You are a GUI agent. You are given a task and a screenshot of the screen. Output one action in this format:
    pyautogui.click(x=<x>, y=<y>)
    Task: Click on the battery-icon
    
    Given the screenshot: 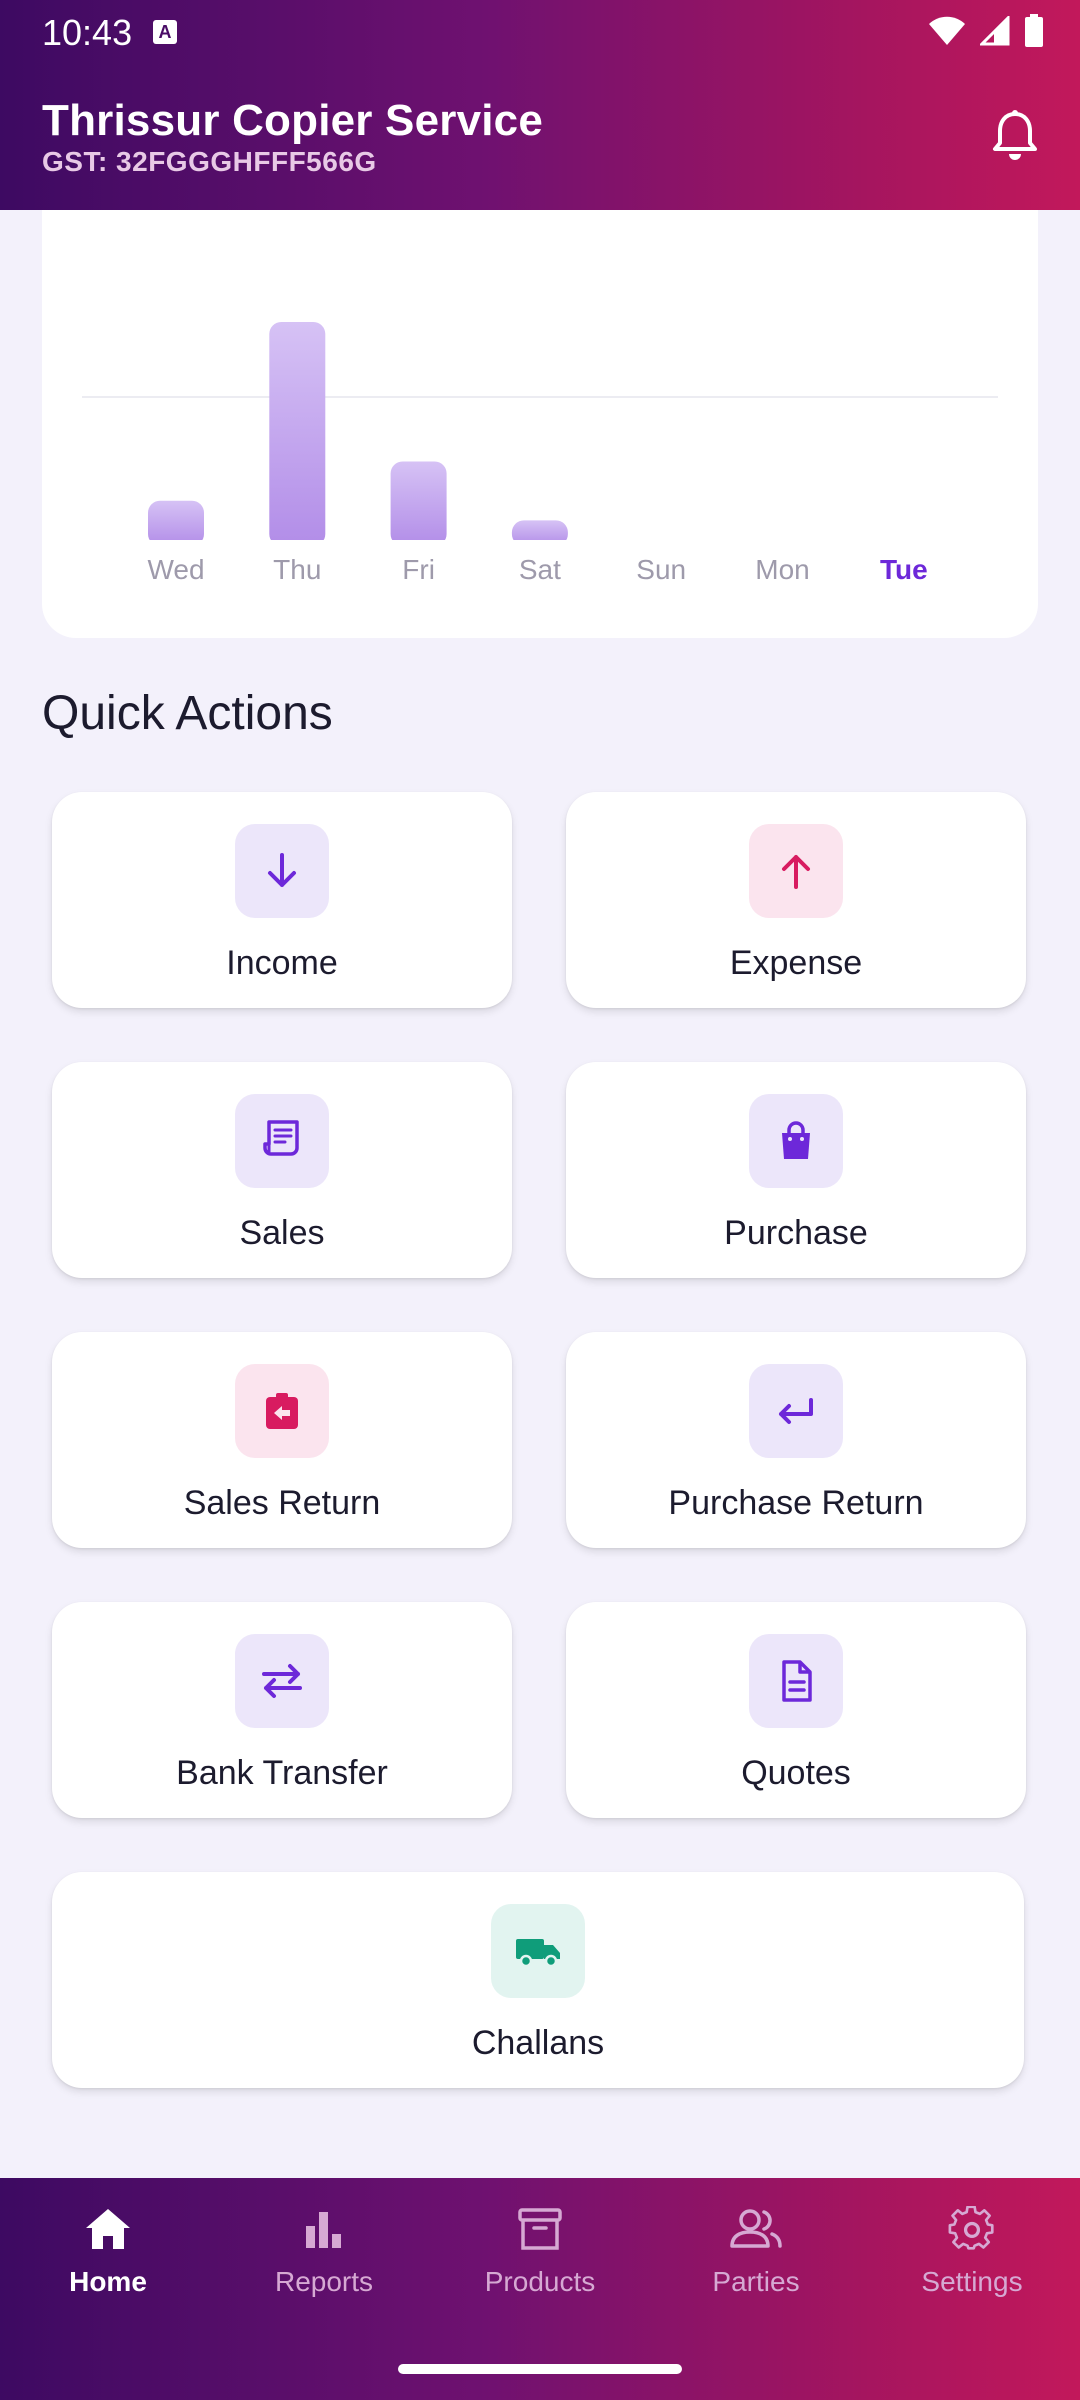 What is the action you would take?
    pyautogui.click(x=1034, y=30)
    